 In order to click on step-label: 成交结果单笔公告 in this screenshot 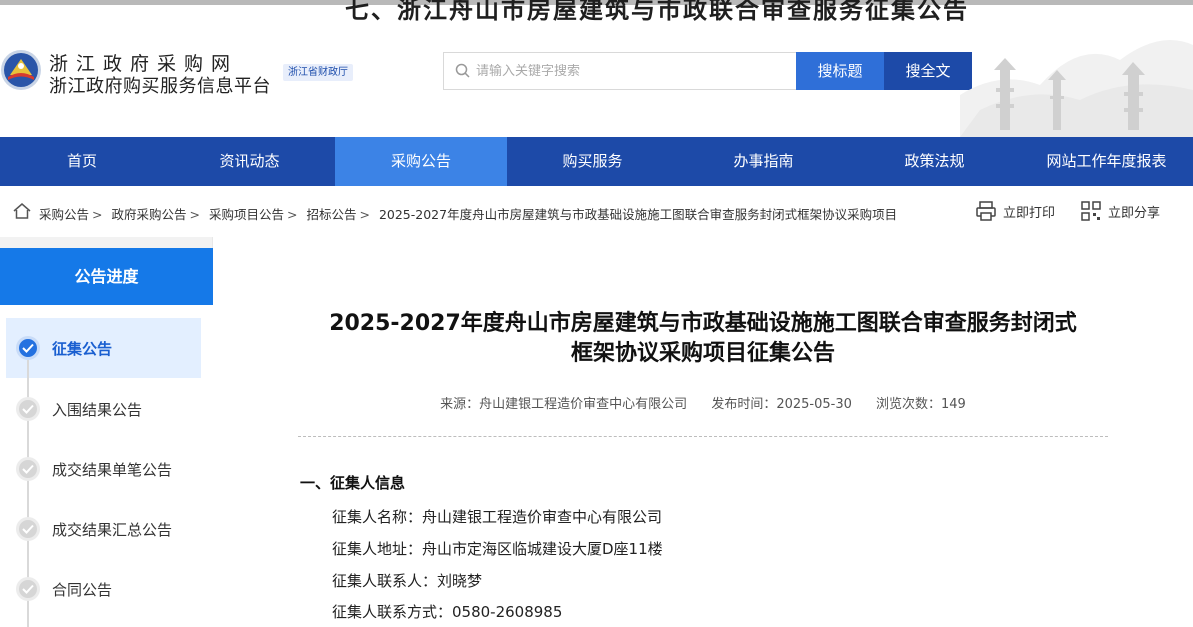, I will do `click(112, 469)`.